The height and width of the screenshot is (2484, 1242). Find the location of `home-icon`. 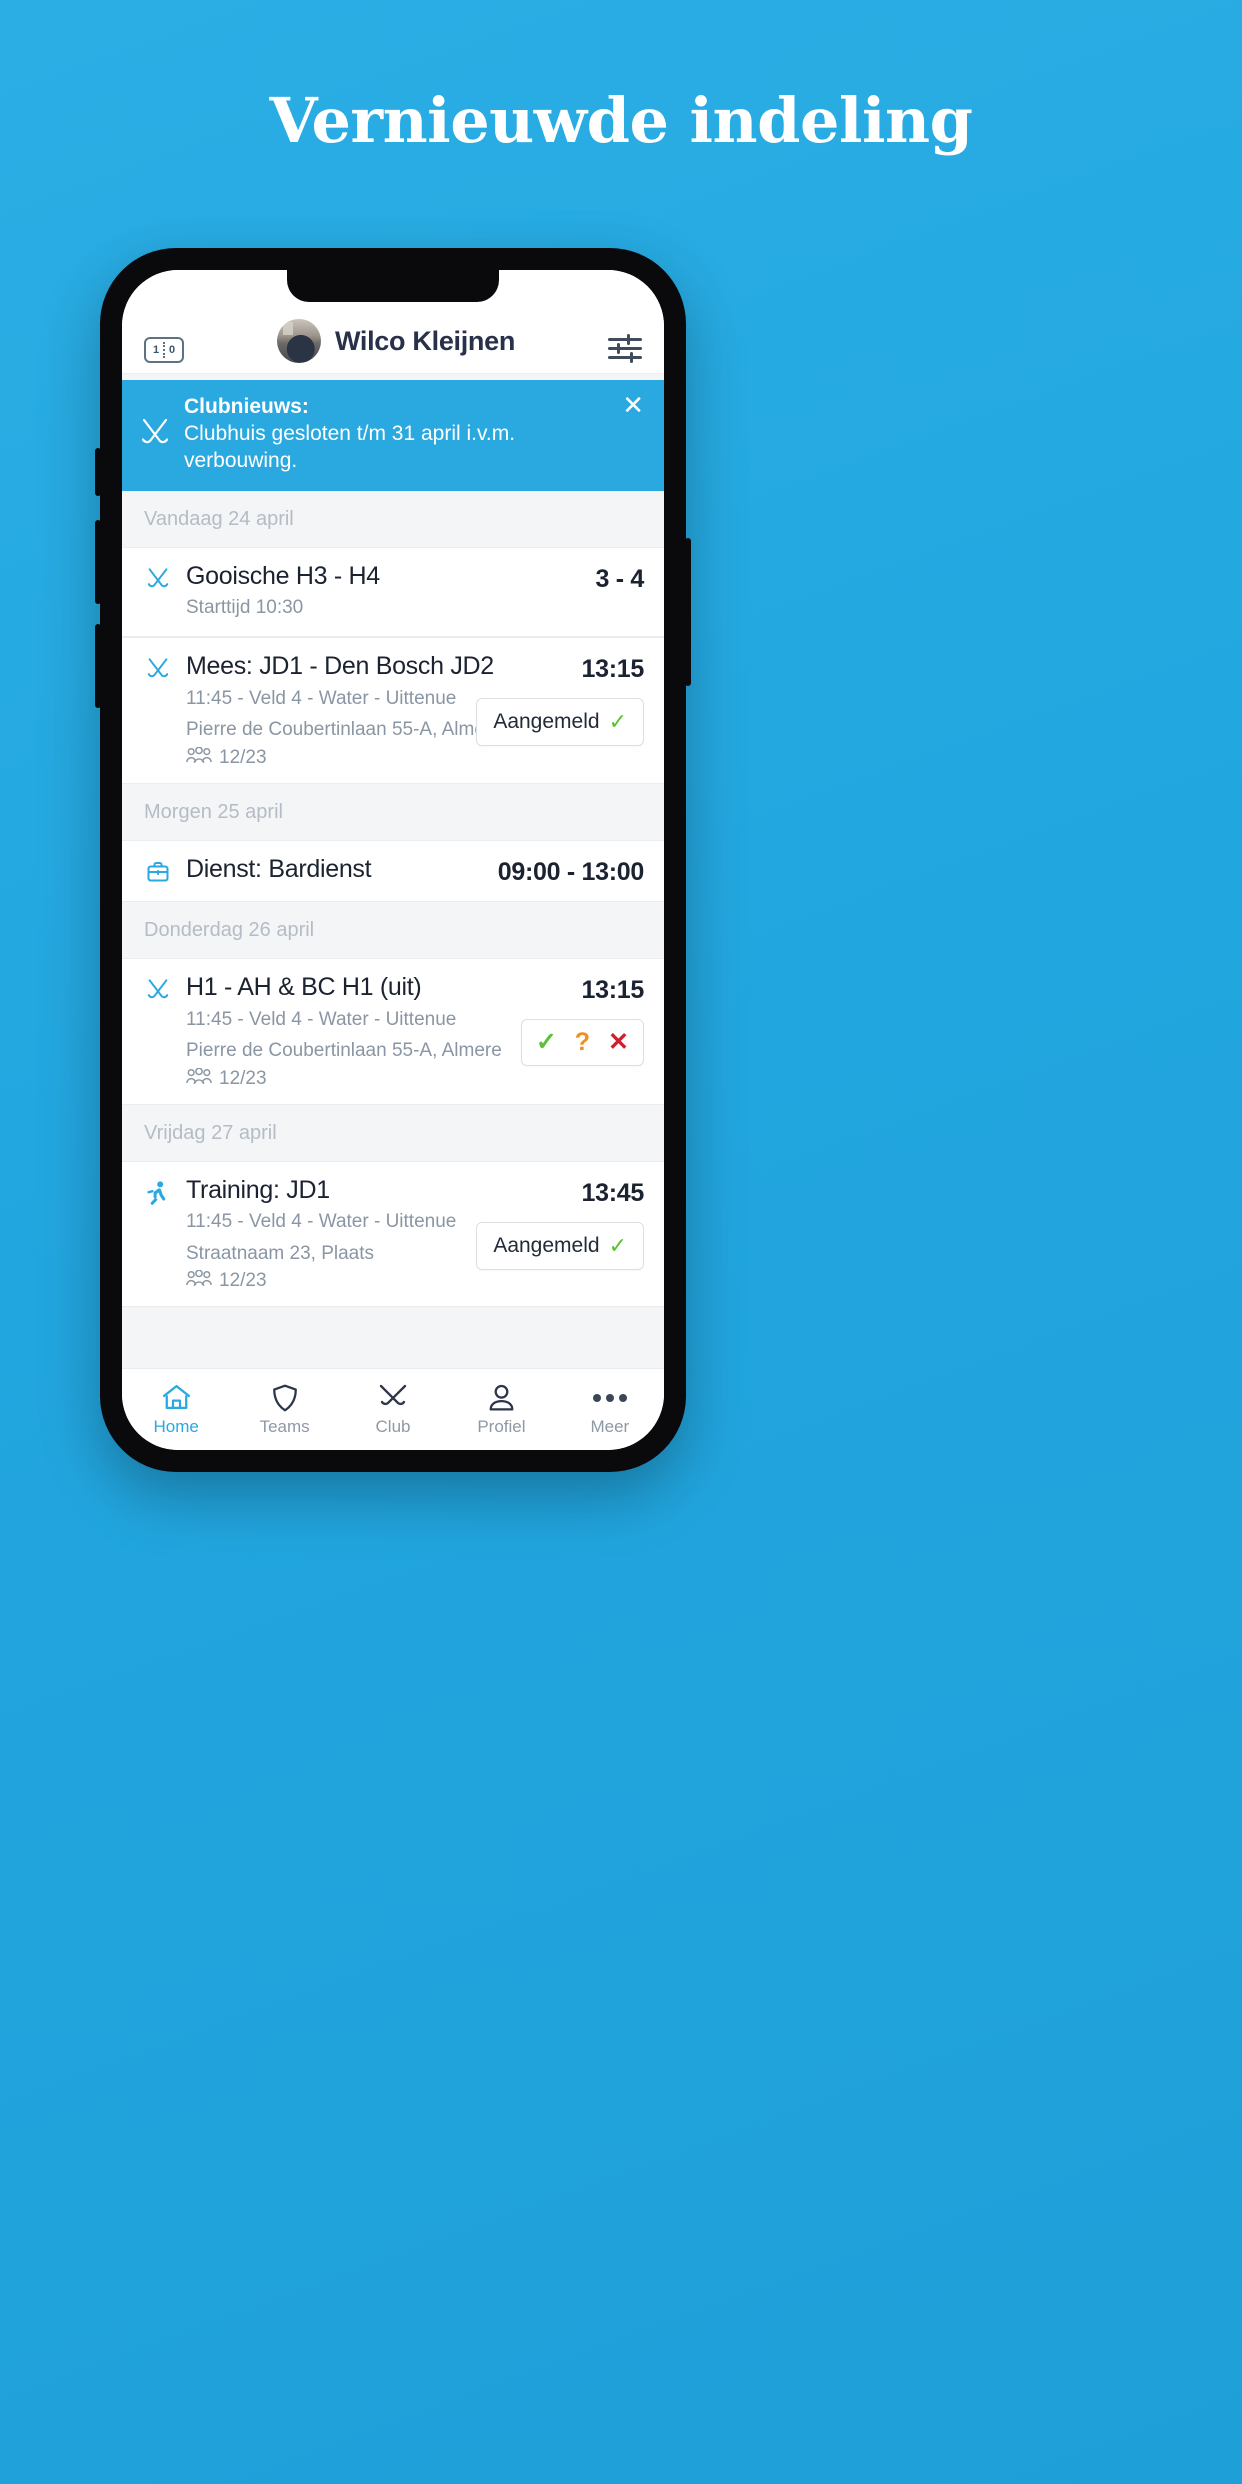

home-icon is located at coordinates (176, 1398).